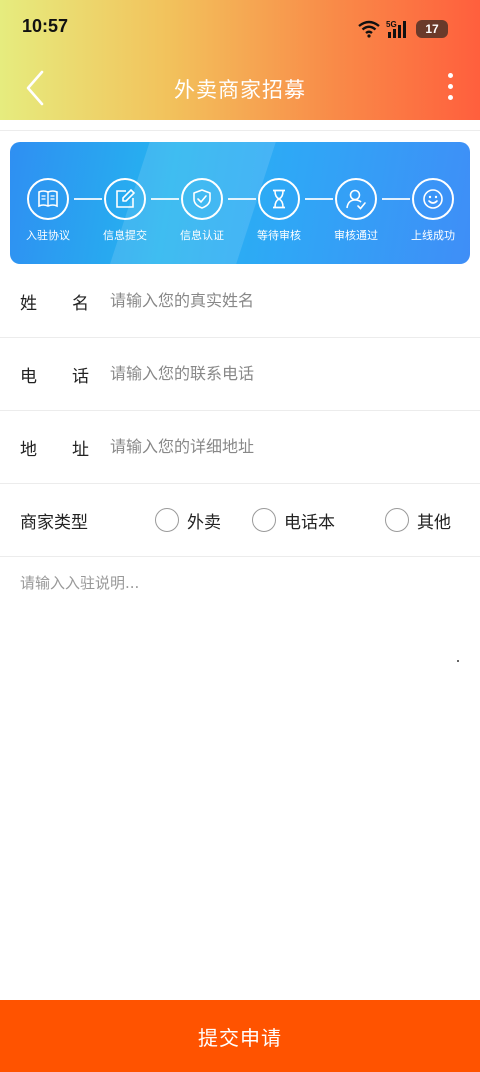  Describe the element at coordinates (434, 522) in the screenshot. I see `radio-label: 其他` at that location.